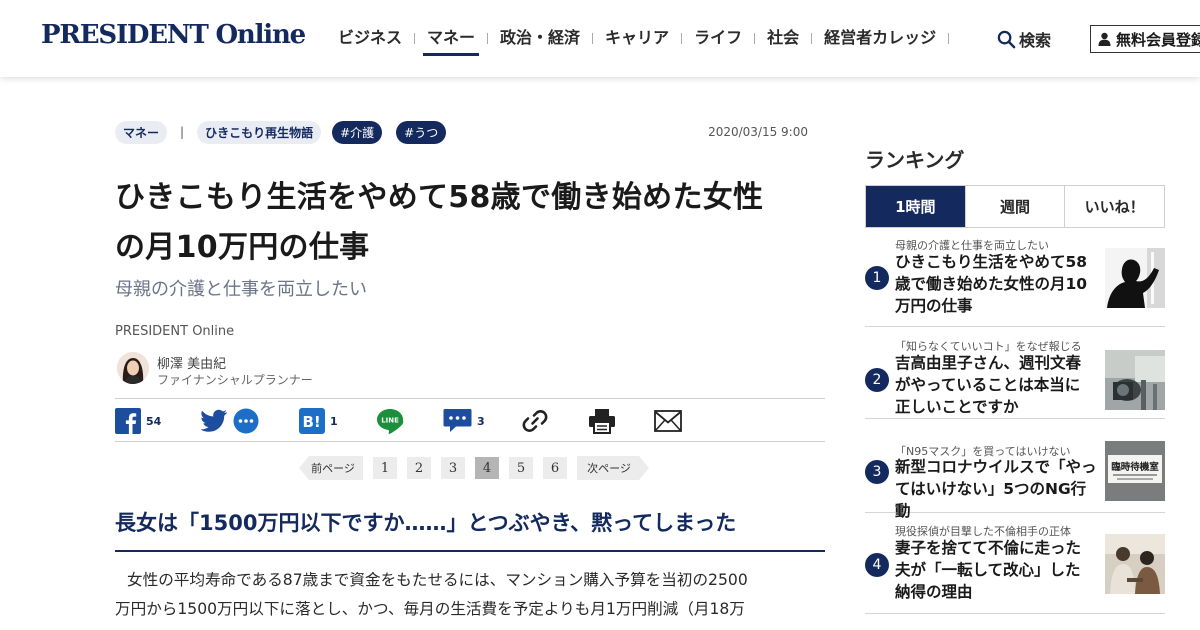 The height and width of the screenshot is (630, 1200). Describe the element at coordinates (487, 468) in the screenshot. I see `page-link-current: 4` at that location.